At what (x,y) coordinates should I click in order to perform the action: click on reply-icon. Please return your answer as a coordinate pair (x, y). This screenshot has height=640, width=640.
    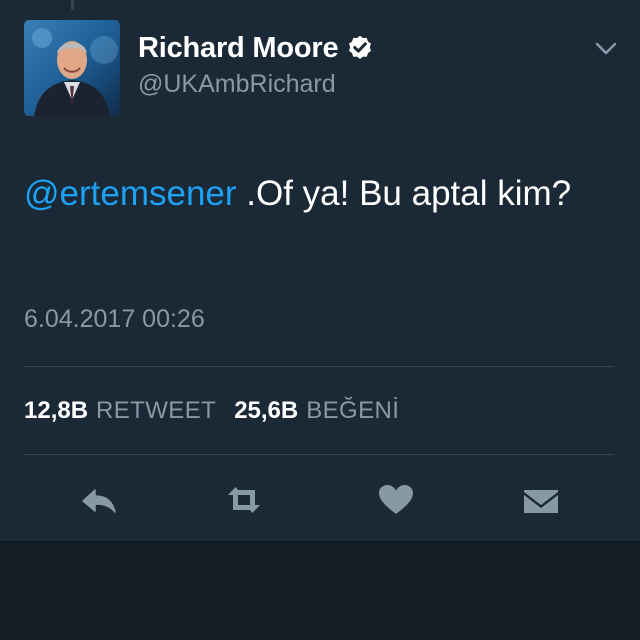
    Looking at the image, I should click on (99, 501).